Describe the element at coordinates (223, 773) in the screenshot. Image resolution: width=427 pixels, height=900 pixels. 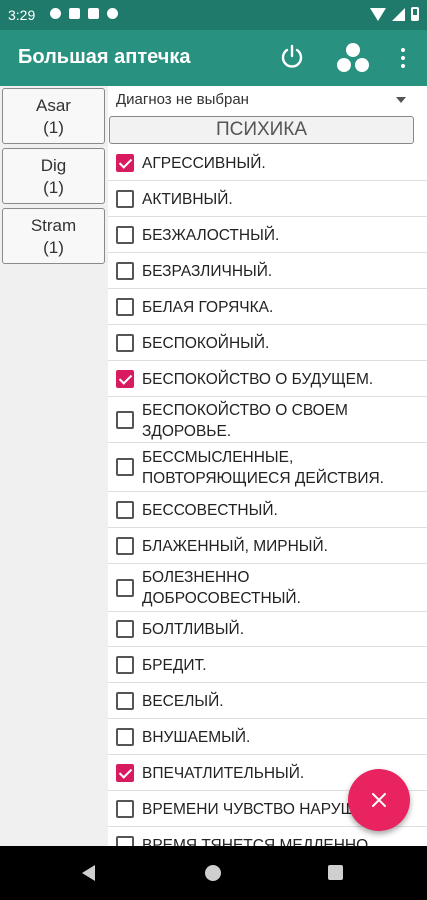
I see `symptom-label: ВПЕЧАТЛИТЕЛЬНЫЙ.` at that location.